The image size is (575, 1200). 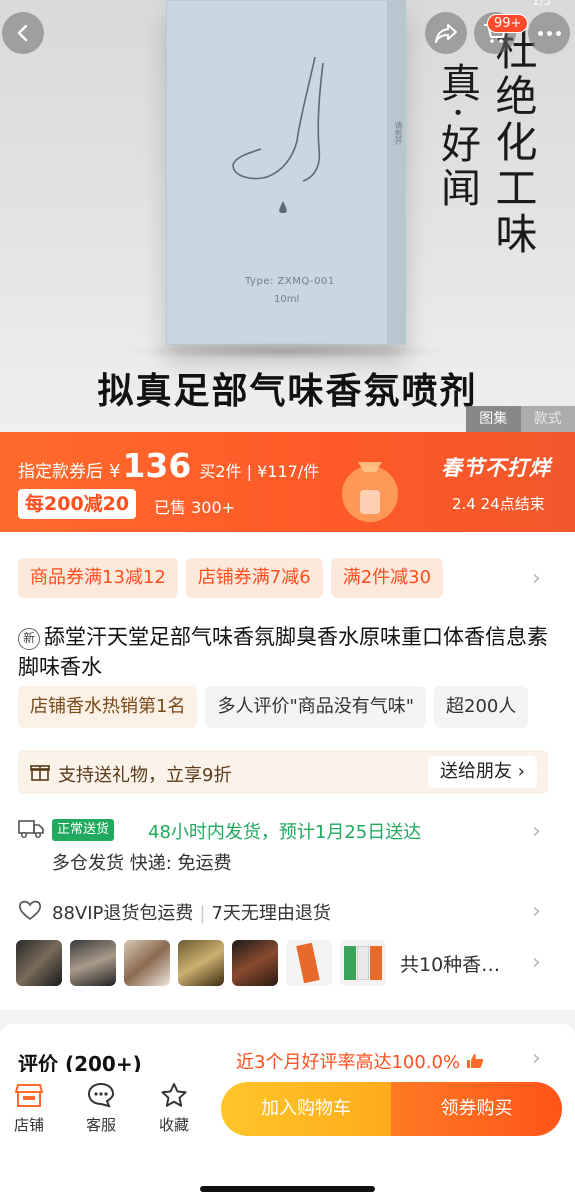 What do you see at coordinates (536, 1059) in the screenshot?
I see `review-chevron-icon: ›` at bounding box center [536, 1059].